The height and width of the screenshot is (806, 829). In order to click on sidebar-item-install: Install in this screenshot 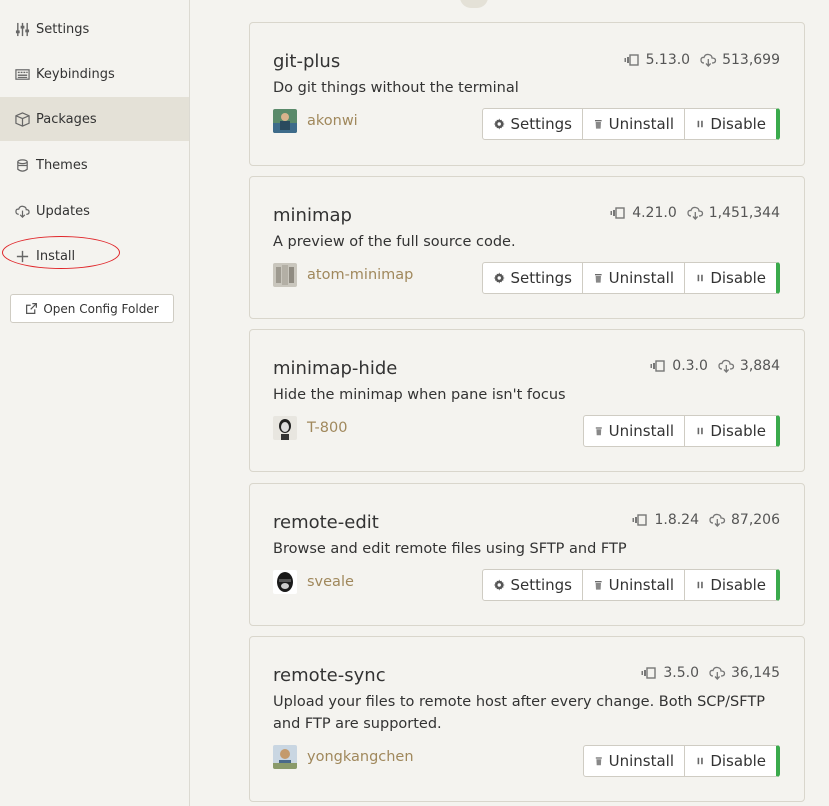, I will do `click(94, 256)`.